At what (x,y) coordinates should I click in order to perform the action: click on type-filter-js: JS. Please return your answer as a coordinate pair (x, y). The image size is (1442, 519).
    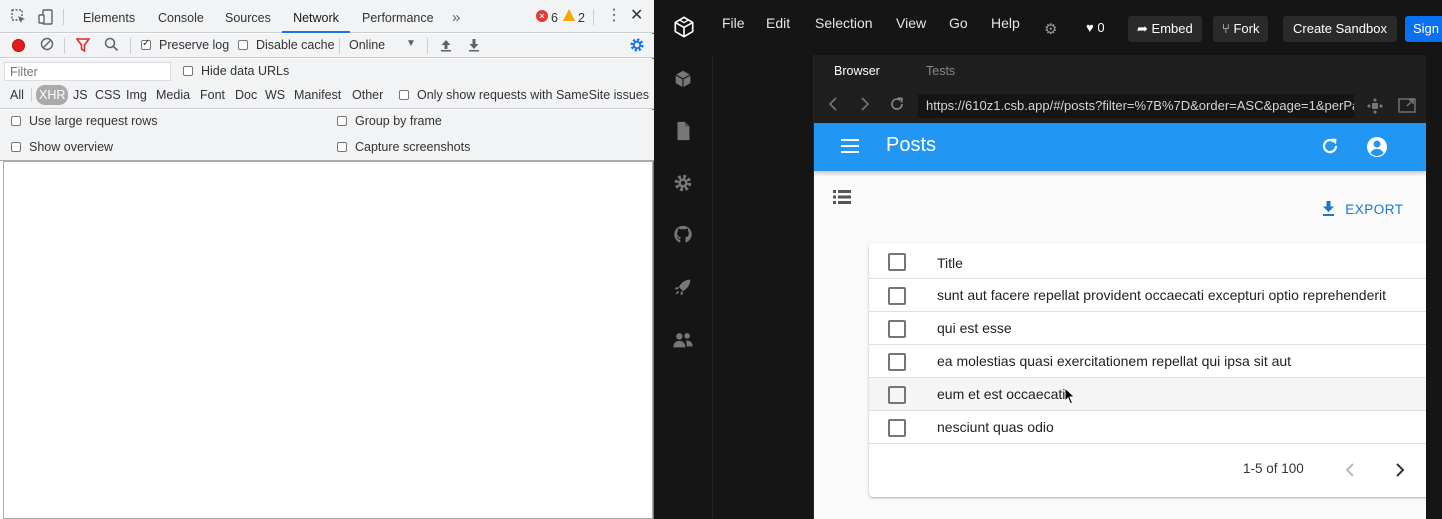
    Looking at the image, I should click on (80, 95).